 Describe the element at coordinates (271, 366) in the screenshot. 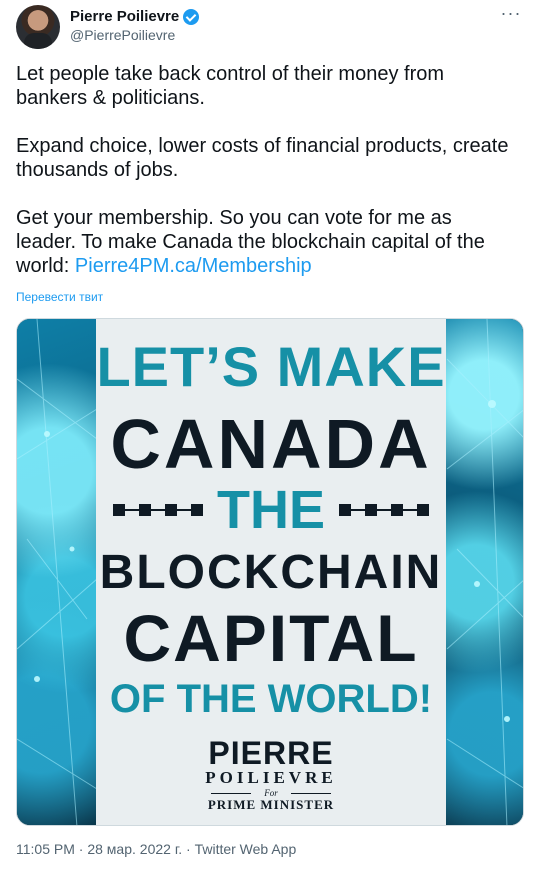

I see `image-headline-line1: LET’S MAKE` at that location.